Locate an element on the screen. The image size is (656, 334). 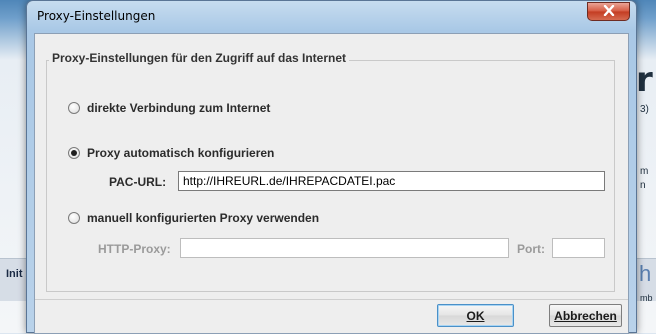
ok-button: OK is located at coordinates (475, 315).